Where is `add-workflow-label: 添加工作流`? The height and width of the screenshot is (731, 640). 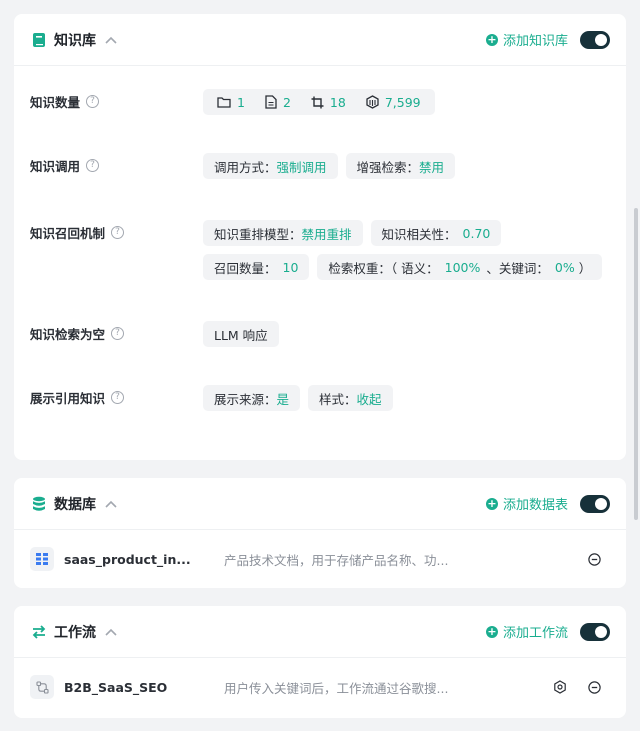 add-workflow-label: 添加工作流 is located at coordinates (535, 633).